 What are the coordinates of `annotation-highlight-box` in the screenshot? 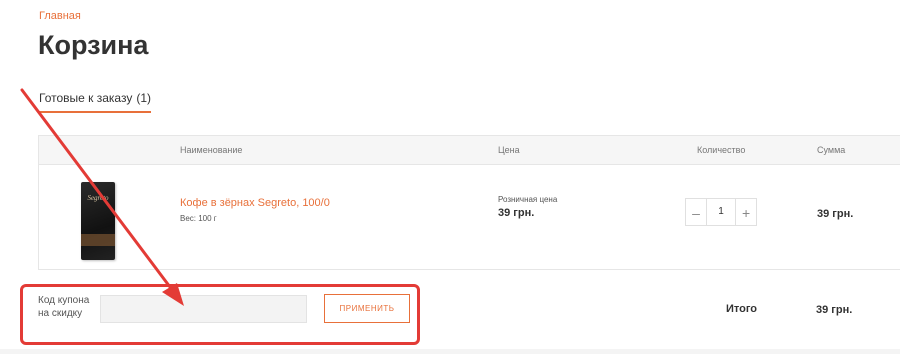 It's located at (220, 314).